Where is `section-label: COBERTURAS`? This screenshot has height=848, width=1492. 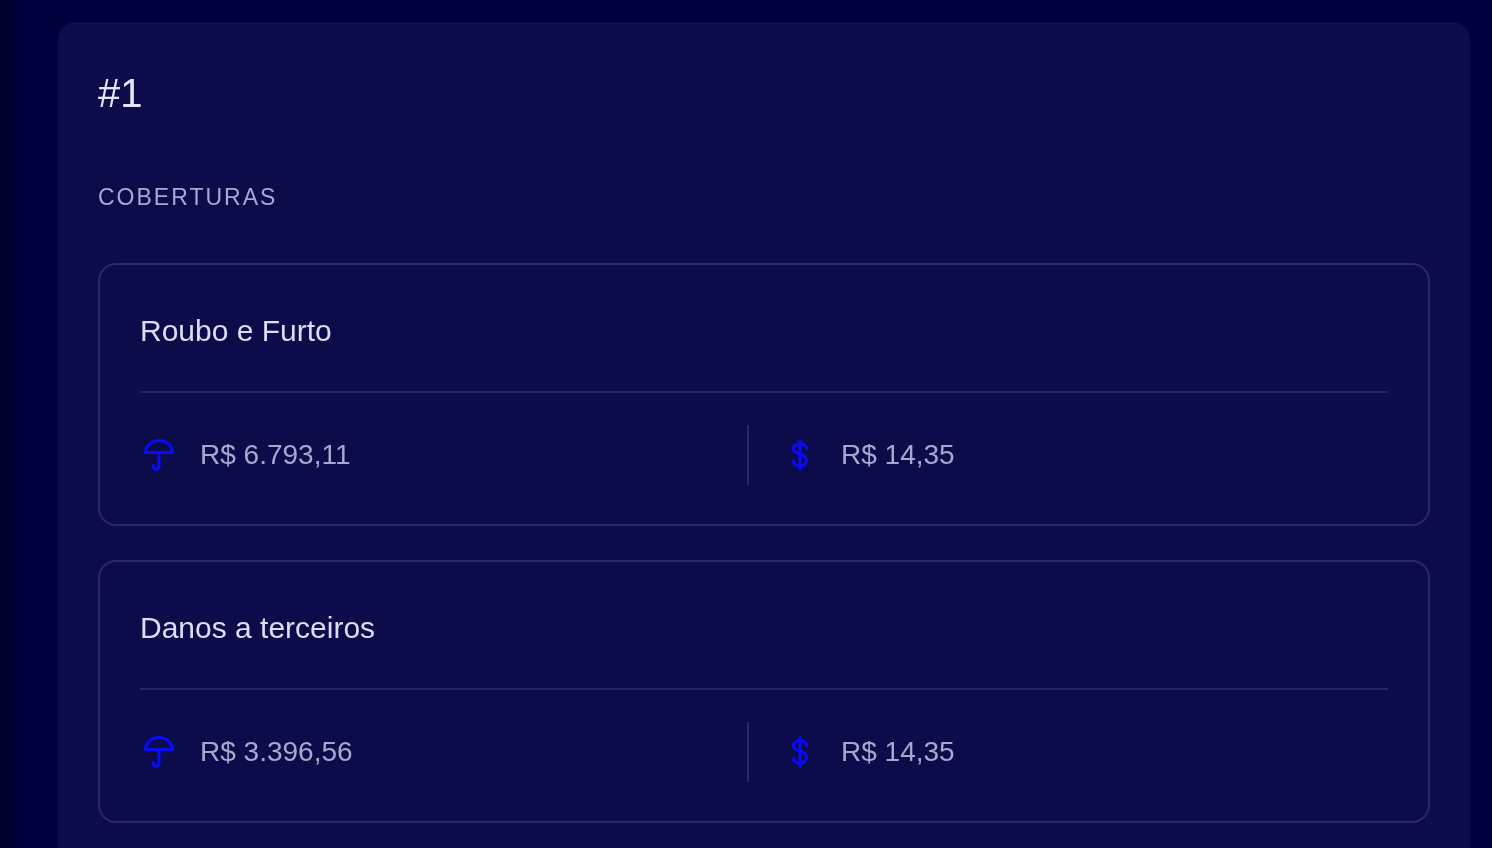 section-label: COBERTURAS is located at coordinates (188, 197).